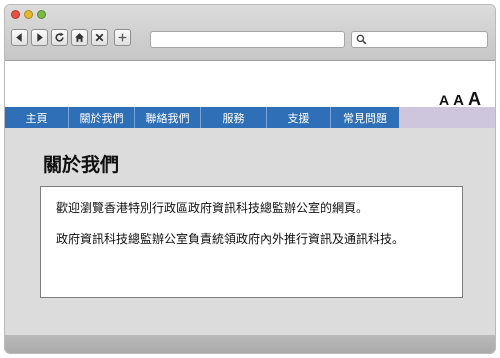 Image resolution: width=500 pixels, height=358 pixels. I want to click on window-controls, so click(28, 14).